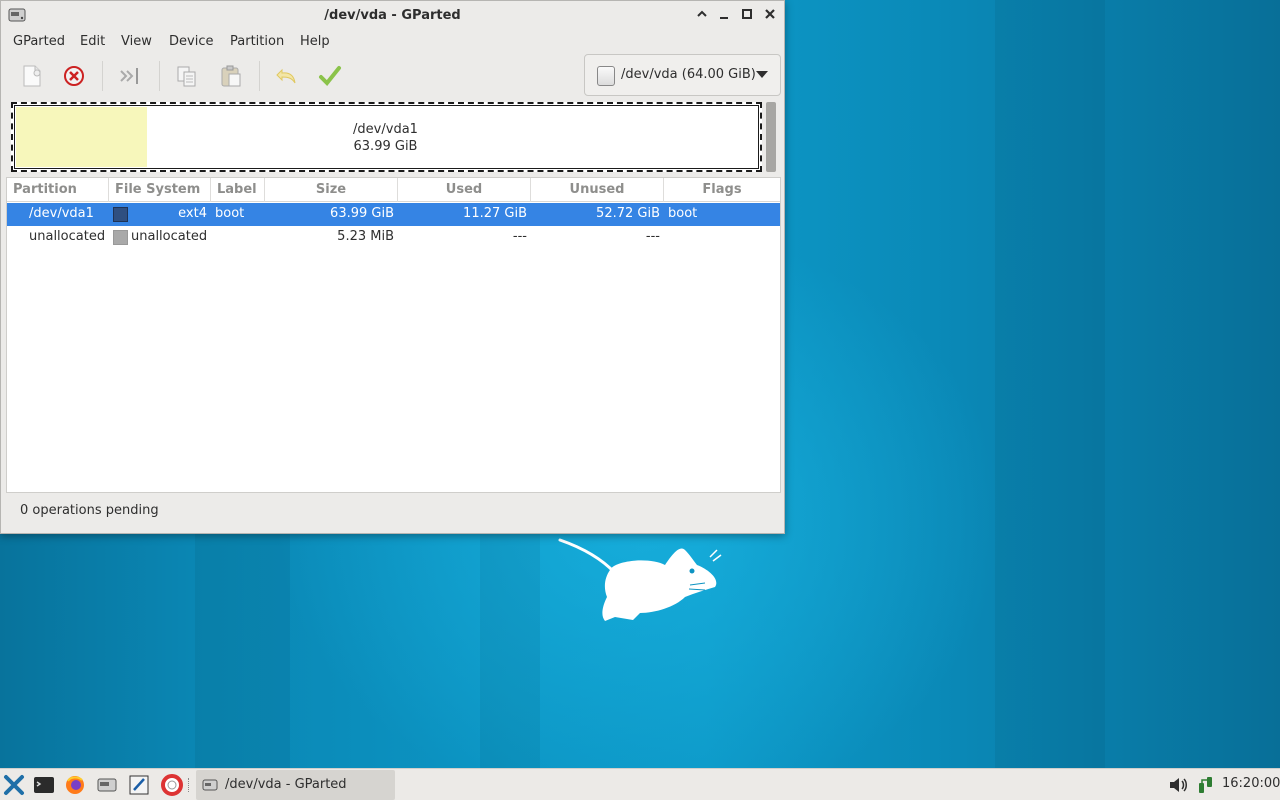 This screenshot has width=1280, height=800. I want to click on title-bar: /dev/vda - GParted, so click(392, 16).